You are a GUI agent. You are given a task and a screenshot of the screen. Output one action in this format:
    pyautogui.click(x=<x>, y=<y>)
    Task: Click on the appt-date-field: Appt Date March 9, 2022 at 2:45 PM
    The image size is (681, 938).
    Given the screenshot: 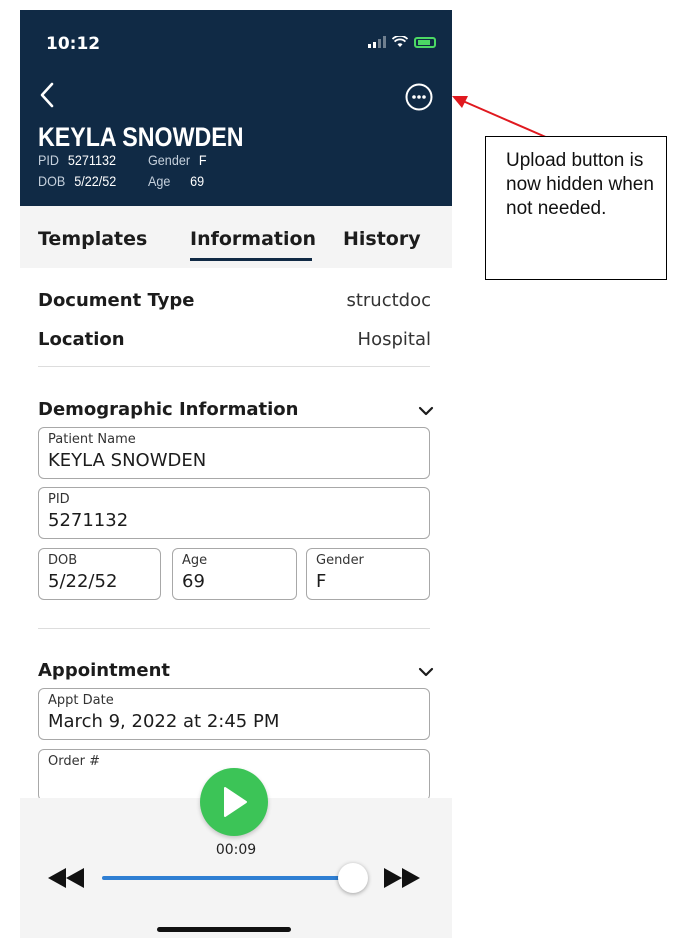 What is the action you would take?
    pyautogui.click(x=234, y=714)
    